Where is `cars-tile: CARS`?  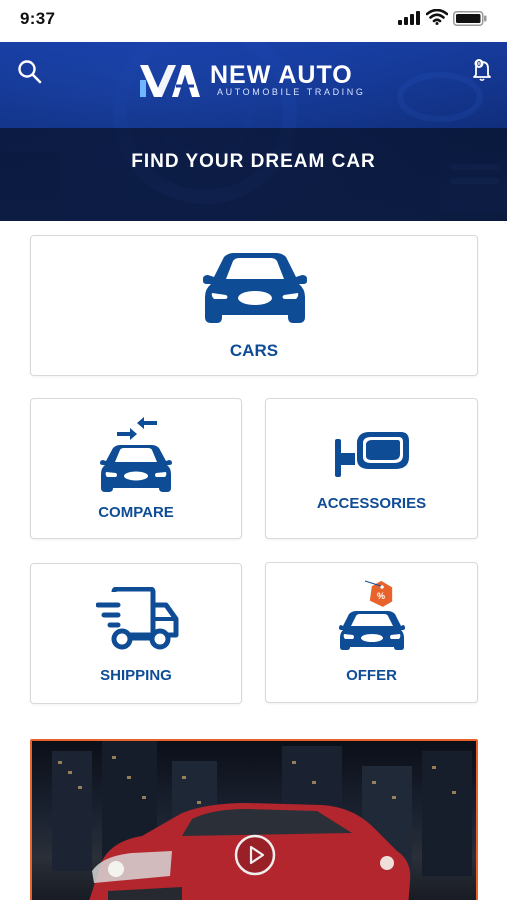
cars-tile: CARS is located at coordinates (254, 305).